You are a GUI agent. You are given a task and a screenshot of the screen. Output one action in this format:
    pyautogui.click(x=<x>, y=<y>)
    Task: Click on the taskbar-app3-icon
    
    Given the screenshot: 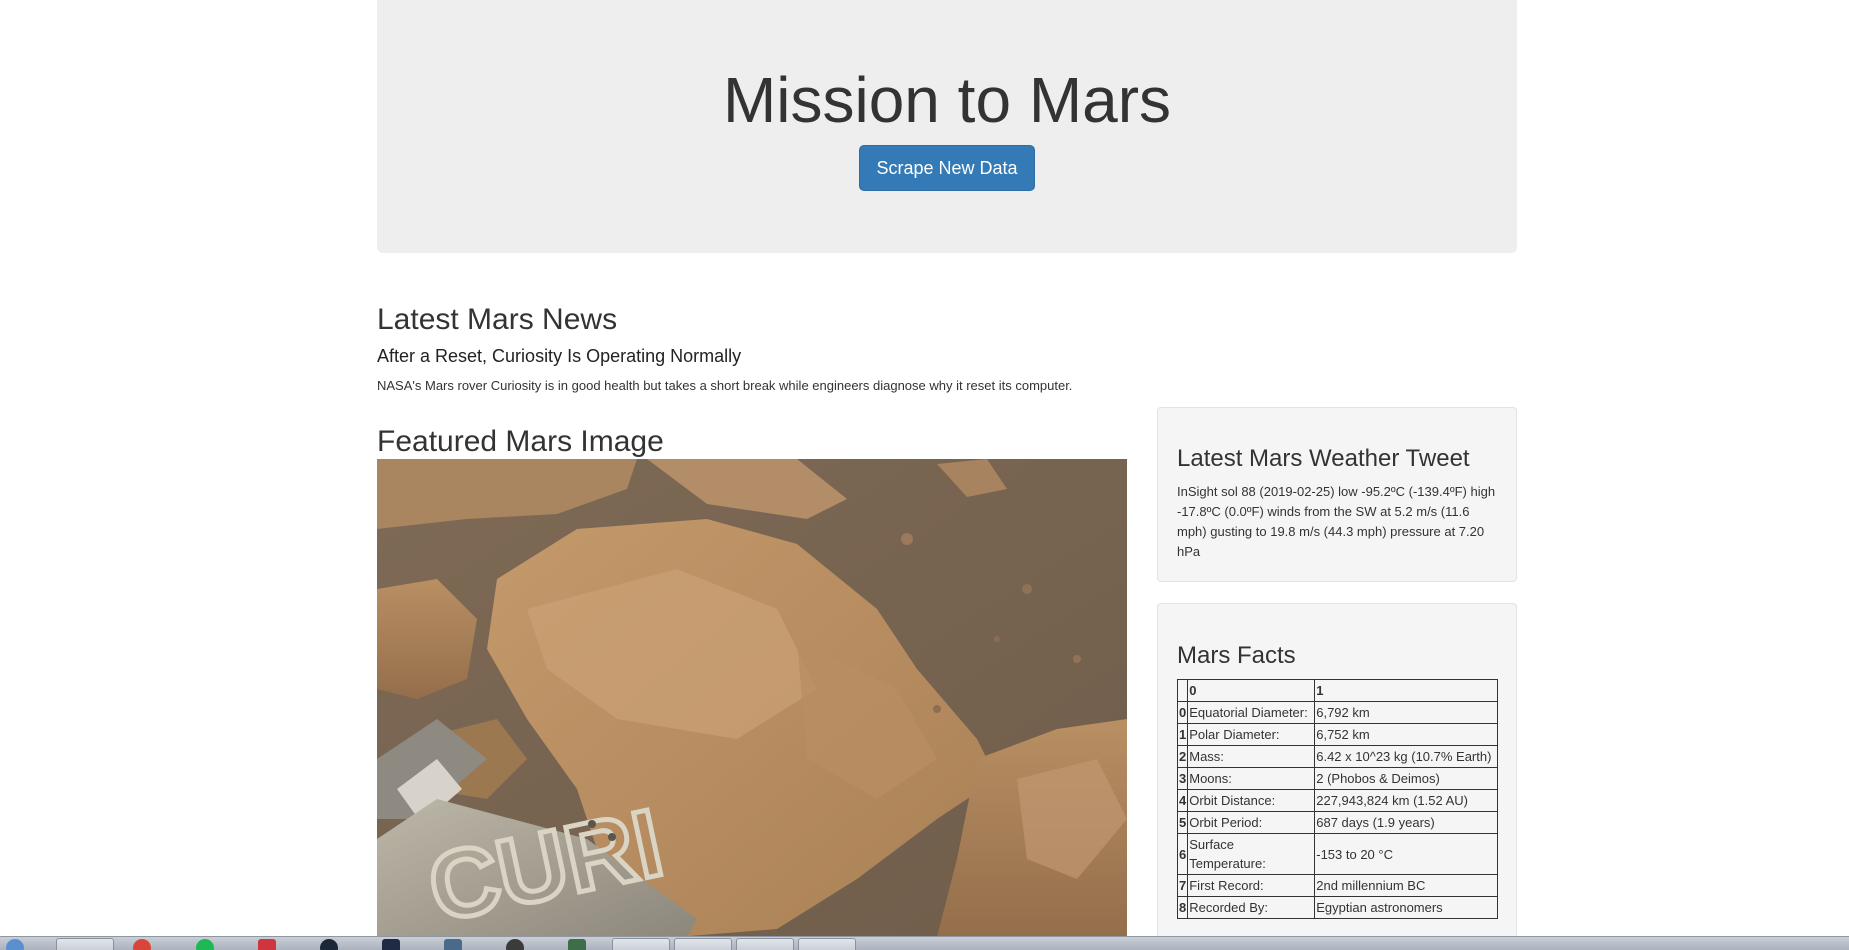 What is the action you would take?
    pyautogui.click(x=515, y=944)
    